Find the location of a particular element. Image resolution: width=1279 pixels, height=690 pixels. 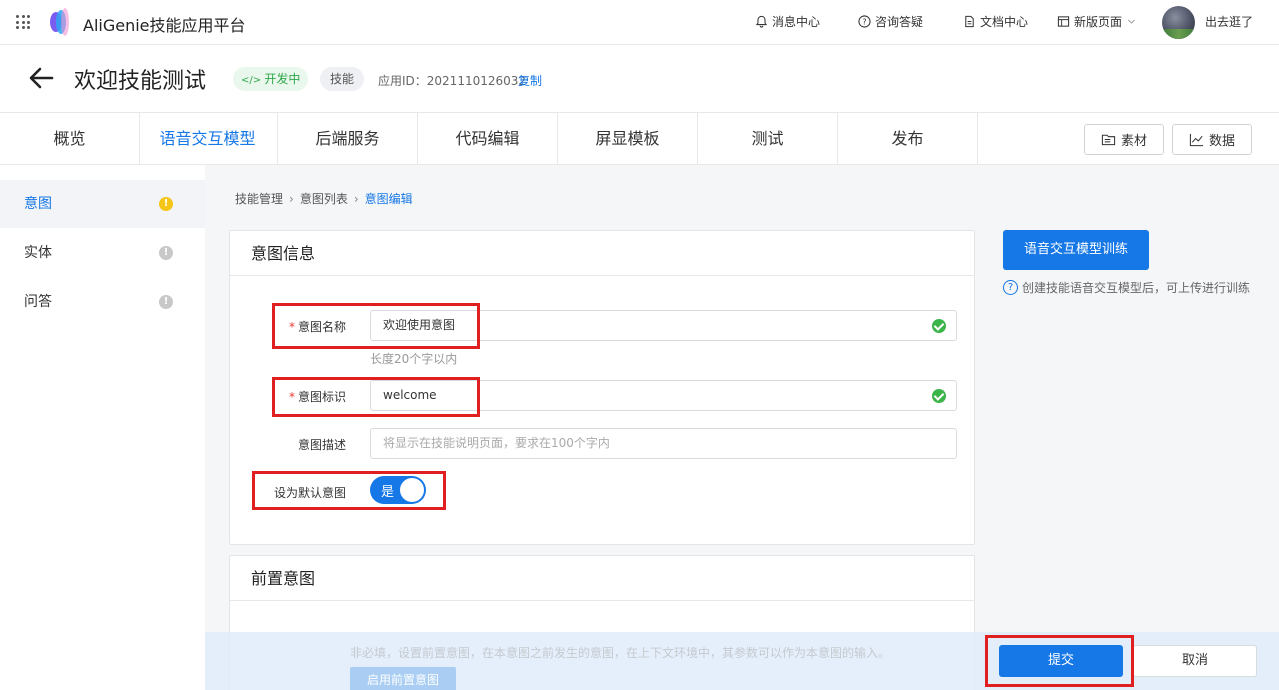

breadcrumb-intent-edit: 意图编辑 is located at coordinates (388, 199).